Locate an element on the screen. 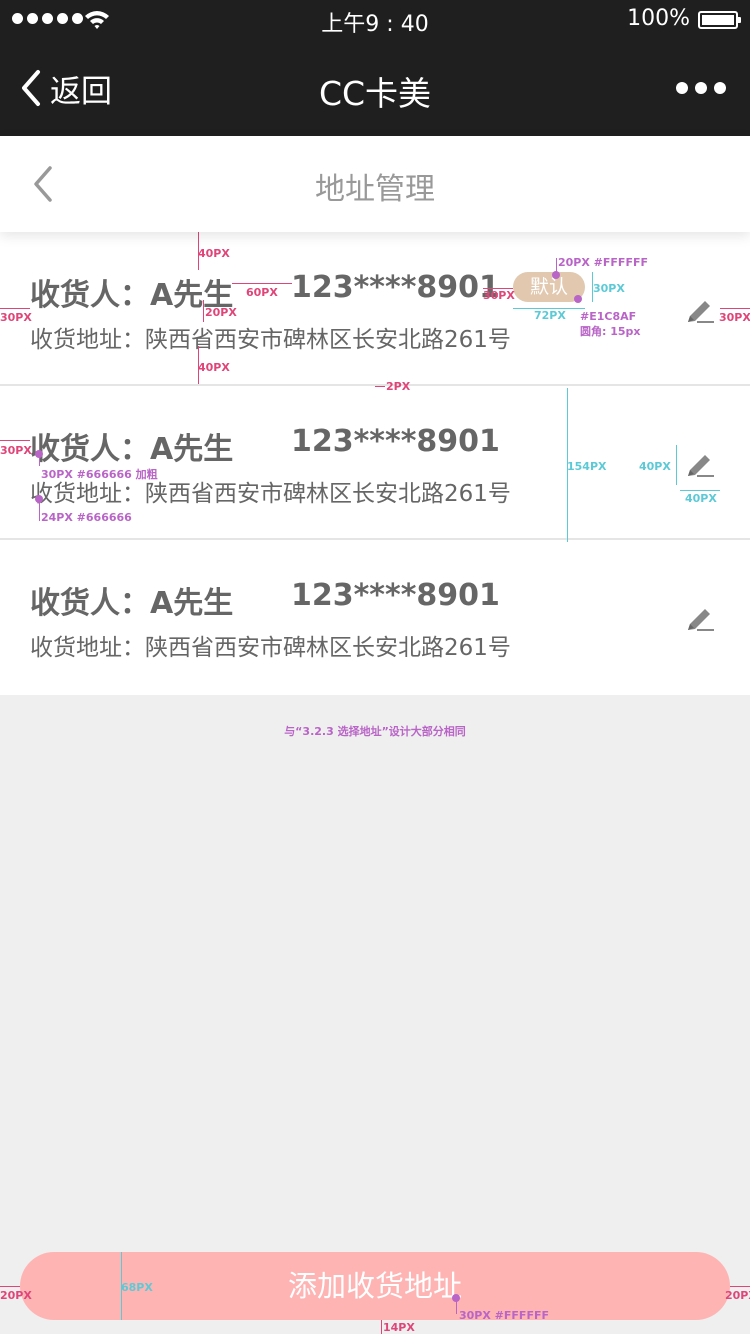 The height and width of the screenshot is (1334, 750). annotation-label: 68PX is located at coordinates (137, 1287).